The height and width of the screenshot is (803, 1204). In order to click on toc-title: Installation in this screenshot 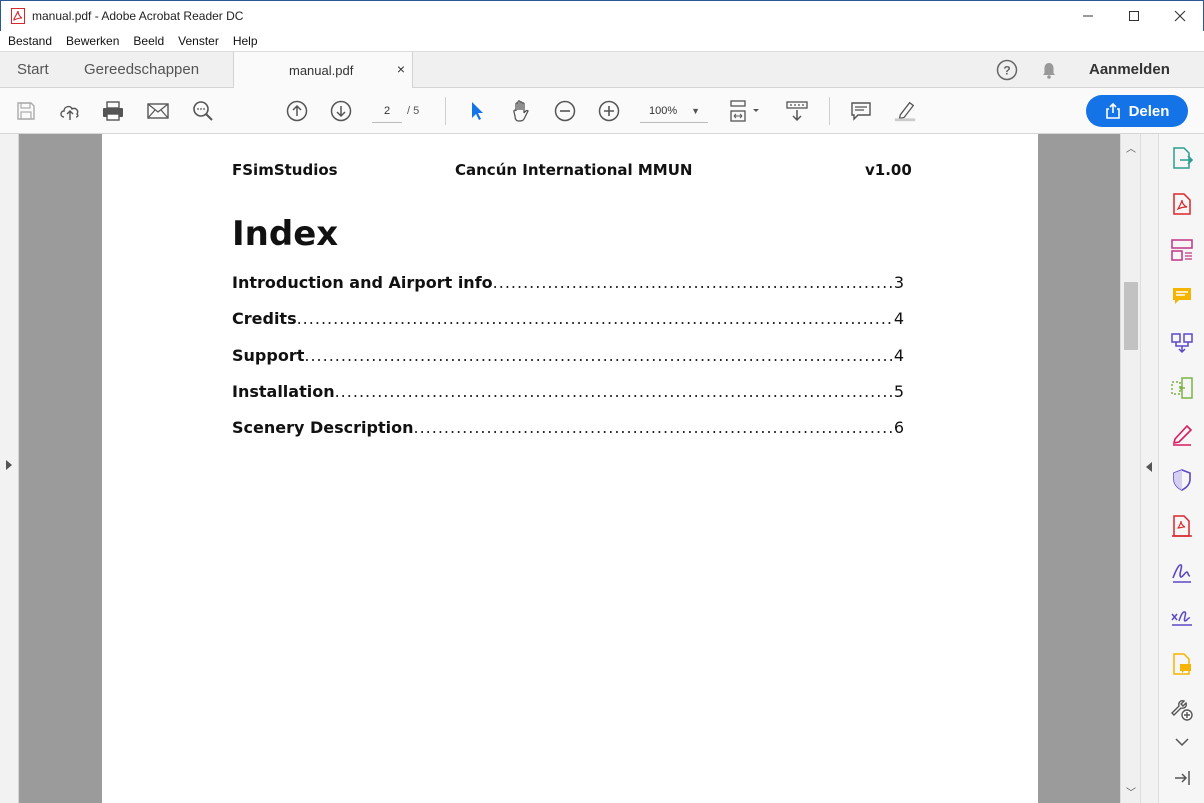, I will do `click(283, 391)`.